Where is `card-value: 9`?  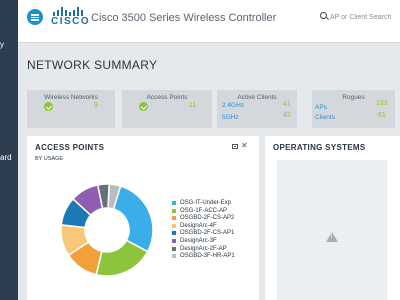 card-value: 9 is located at coordinates (96, 105).